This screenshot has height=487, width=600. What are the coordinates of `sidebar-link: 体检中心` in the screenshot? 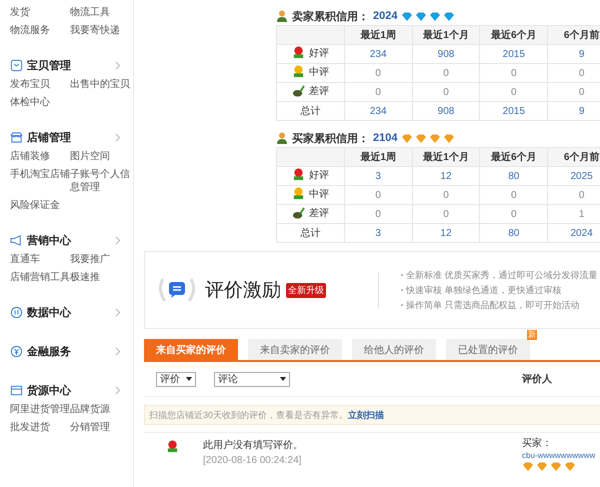 It's located at (40, 102).